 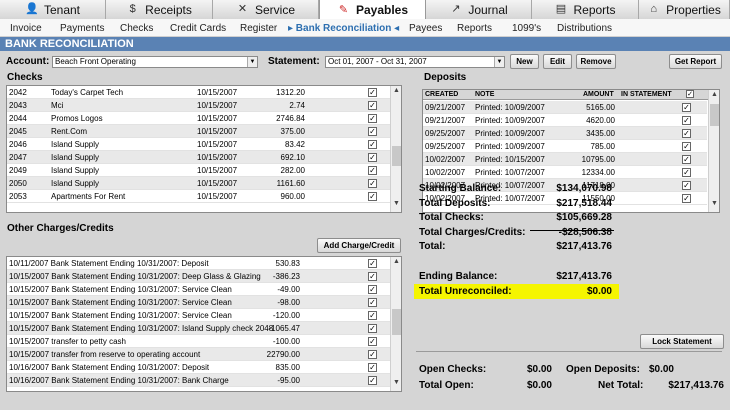 What do you see at coordinates (445, 77) in the screenshot?
I see `deposits-title: Deposits` at bounding box center [445, 77].